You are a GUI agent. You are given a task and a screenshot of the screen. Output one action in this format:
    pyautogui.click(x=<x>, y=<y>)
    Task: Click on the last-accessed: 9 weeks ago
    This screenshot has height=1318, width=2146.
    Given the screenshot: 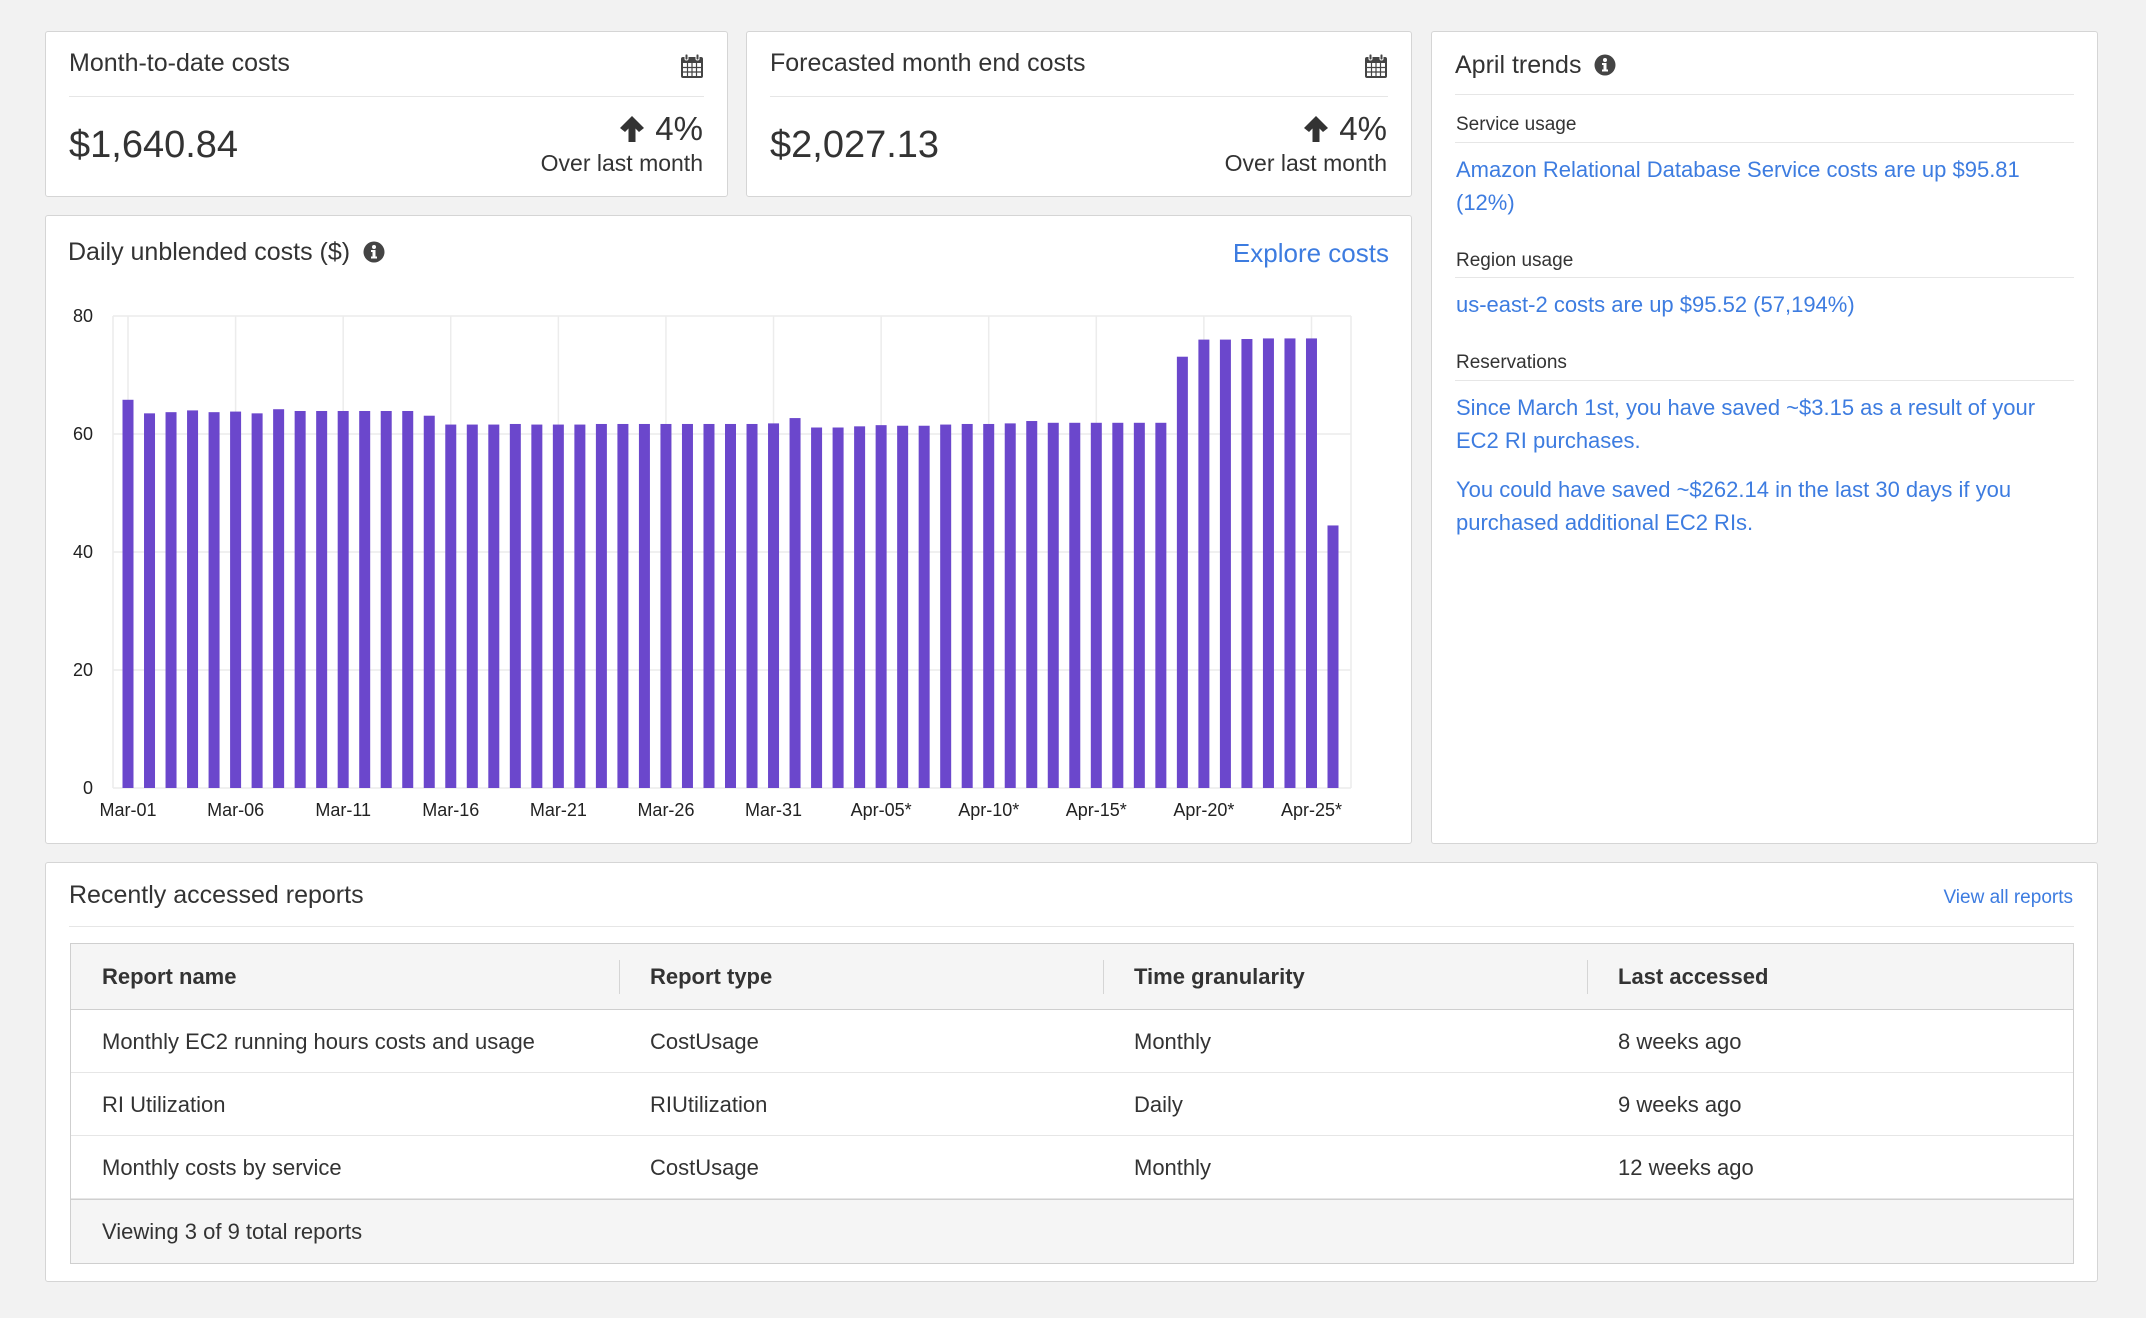 What is the action you would take?
    pyautogui.click(x=1680, y=1104)
    